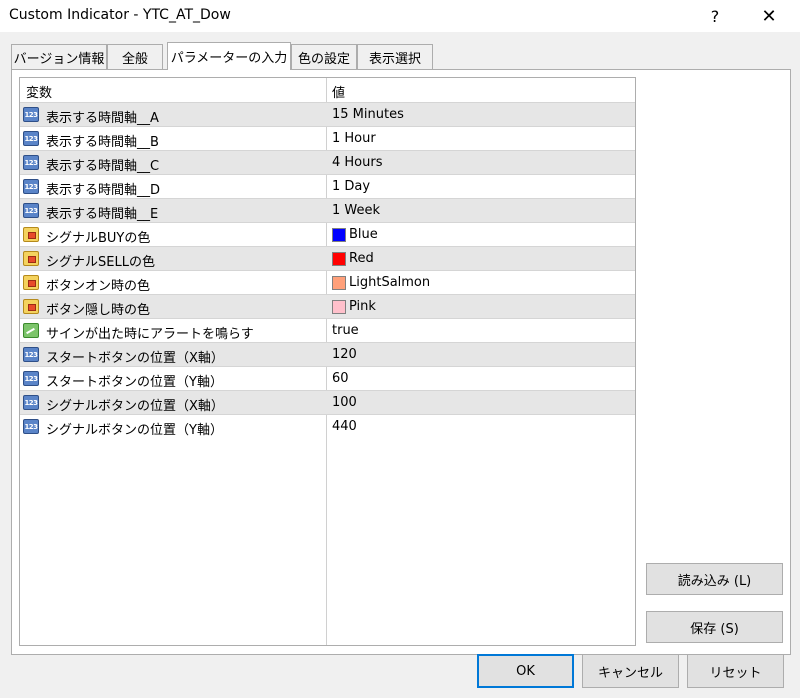 The image size is (800, 698). What do you see at coordinates (735, 671) in the screenshot?
I see `reset-button: リセット` at bounding box center [735, 671].